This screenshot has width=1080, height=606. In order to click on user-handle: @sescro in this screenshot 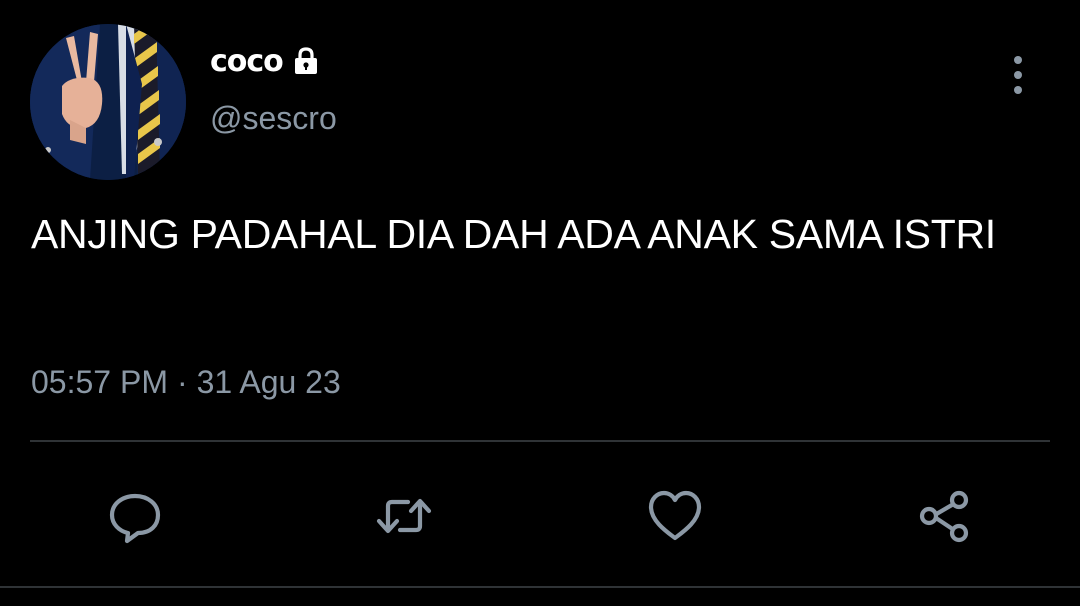, I will do `click(273, 118)`.